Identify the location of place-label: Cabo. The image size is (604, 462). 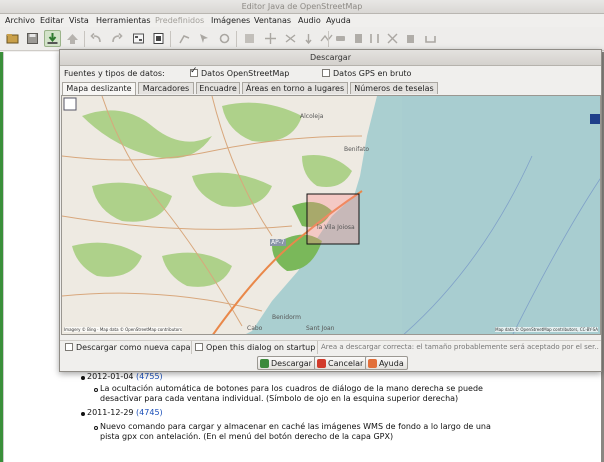
(255, 328).